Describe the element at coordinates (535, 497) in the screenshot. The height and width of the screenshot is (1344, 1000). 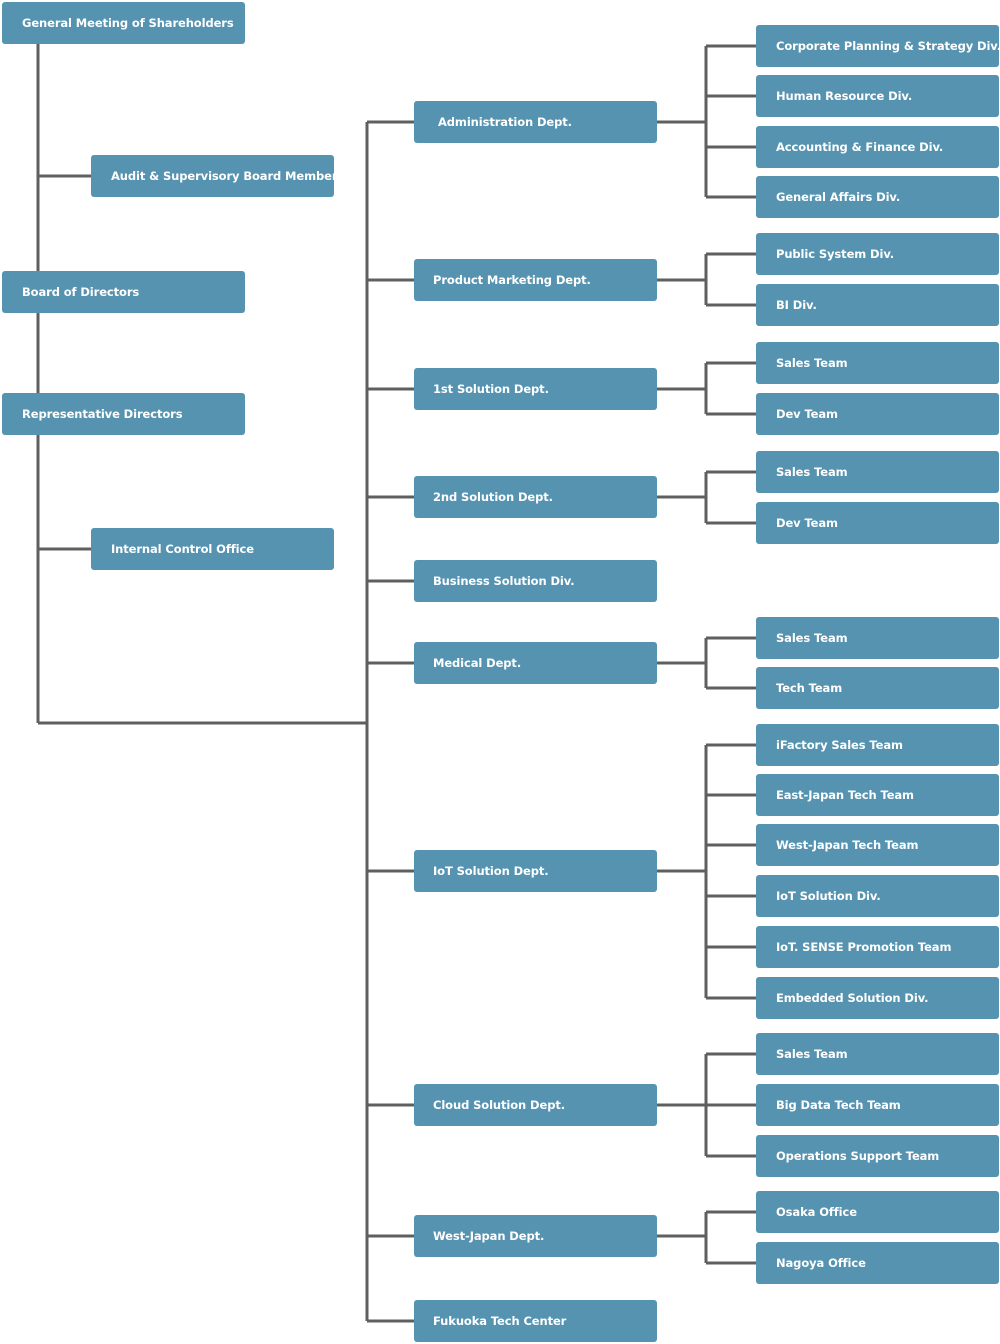
I see `department-box: 2nd Solution Dept.` at that location.